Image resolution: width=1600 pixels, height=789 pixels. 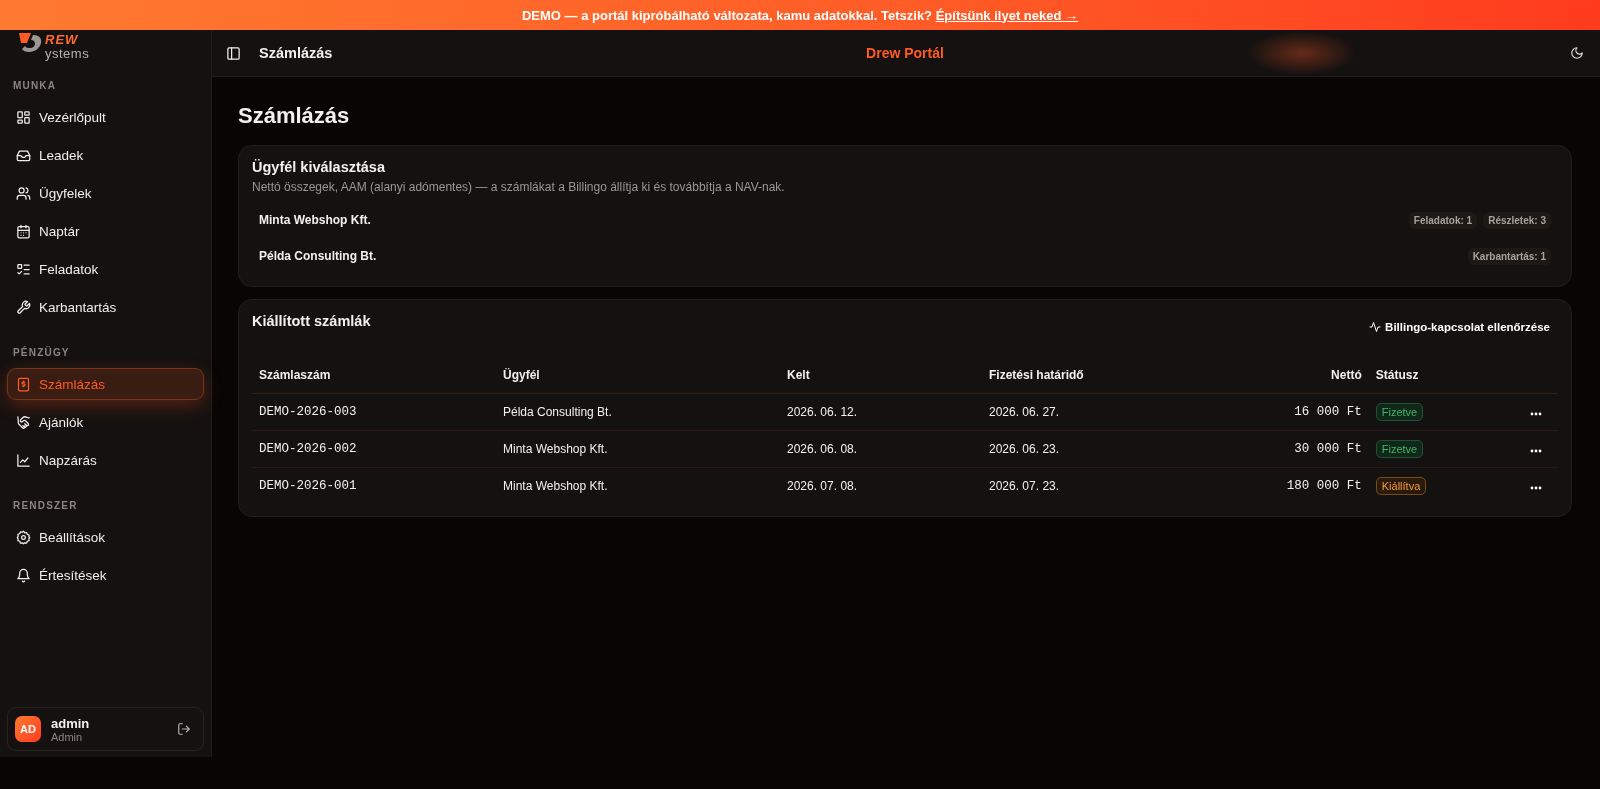 I want to click on invoice-number: DEMO-2026-001, so click(x=374, y=485).